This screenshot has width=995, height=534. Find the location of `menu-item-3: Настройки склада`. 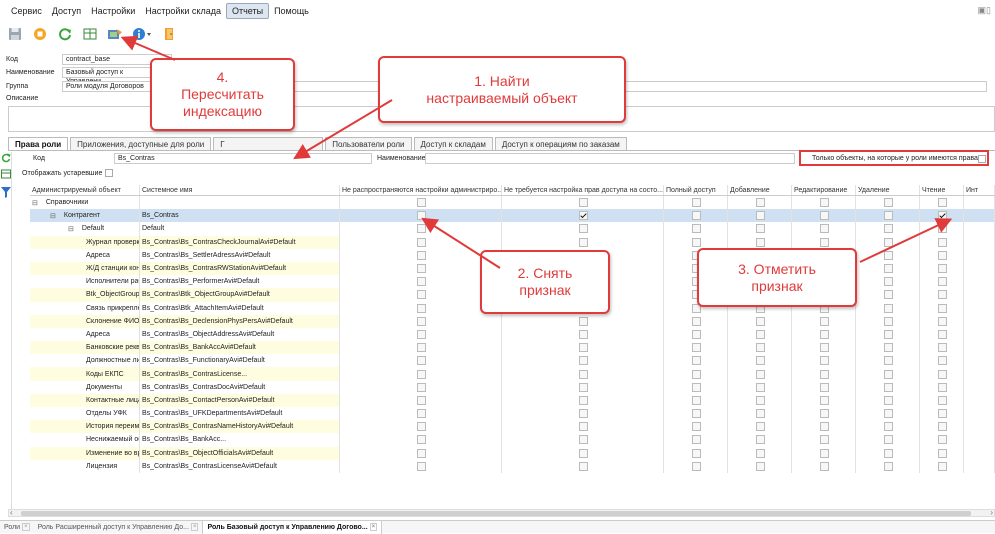

menu-item-3: Настройки склада is located at coordinates (183, 11).